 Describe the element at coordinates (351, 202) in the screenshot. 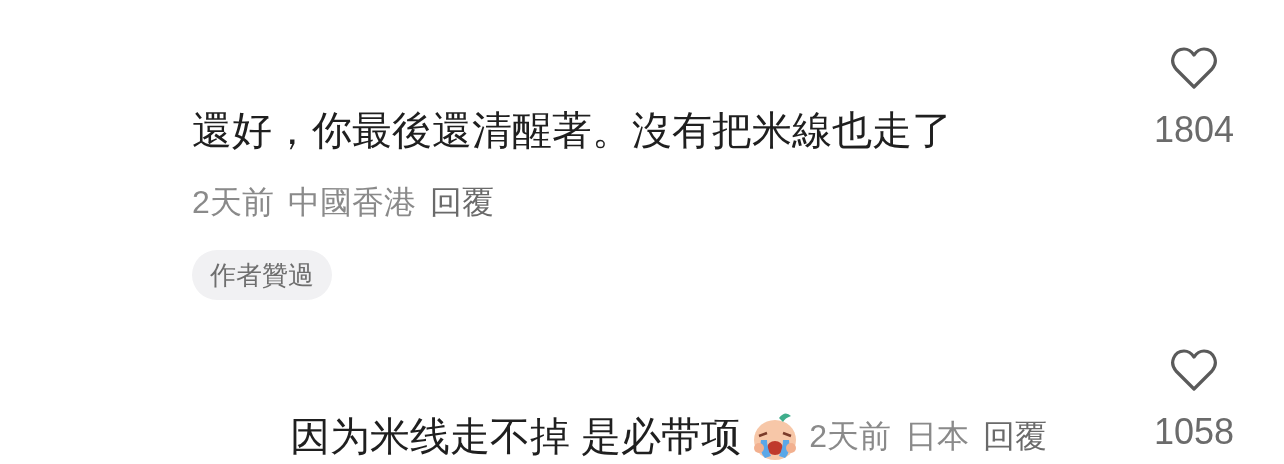

I see `comment-location: 中國香港` at that location.